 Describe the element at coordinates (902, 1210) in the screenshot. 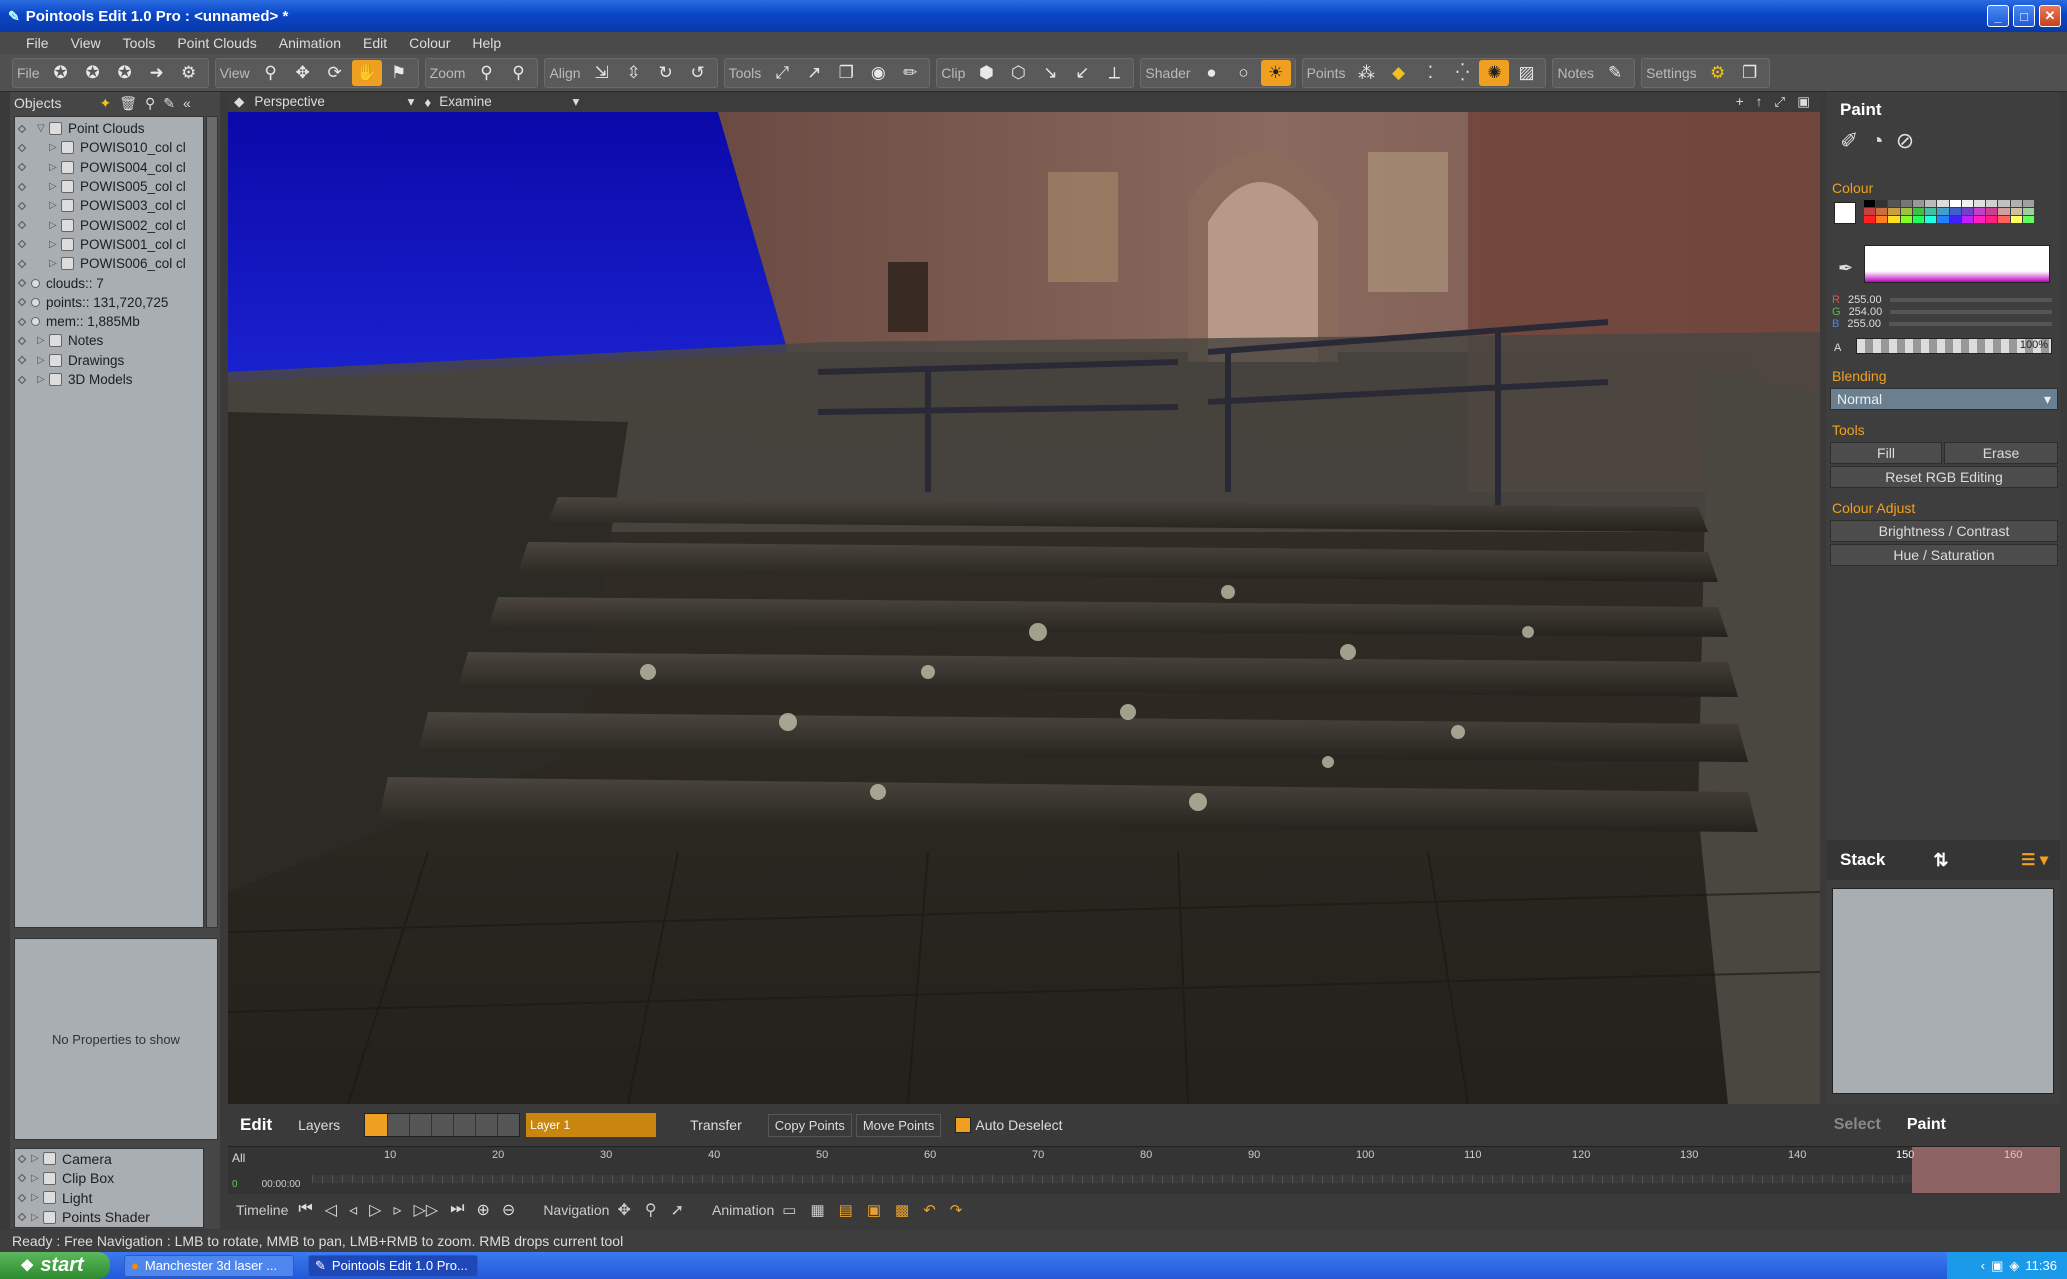

I see `anim-render-icon: ▩` at that location.